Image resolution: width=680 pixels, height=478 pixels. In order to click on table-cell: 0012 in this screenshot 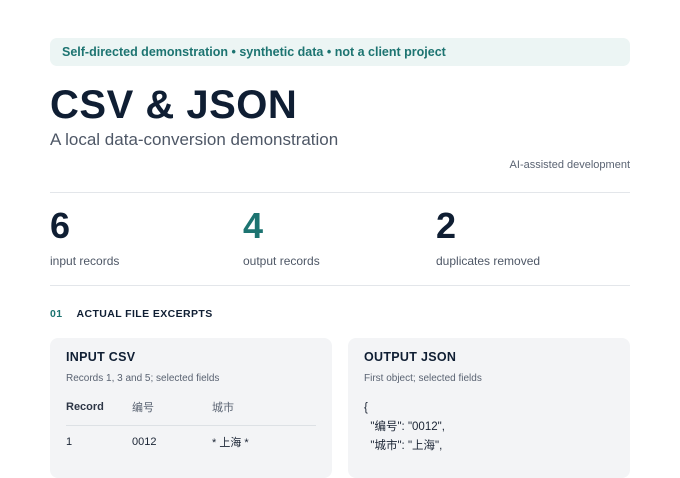, I will do `click(144, 442)`.